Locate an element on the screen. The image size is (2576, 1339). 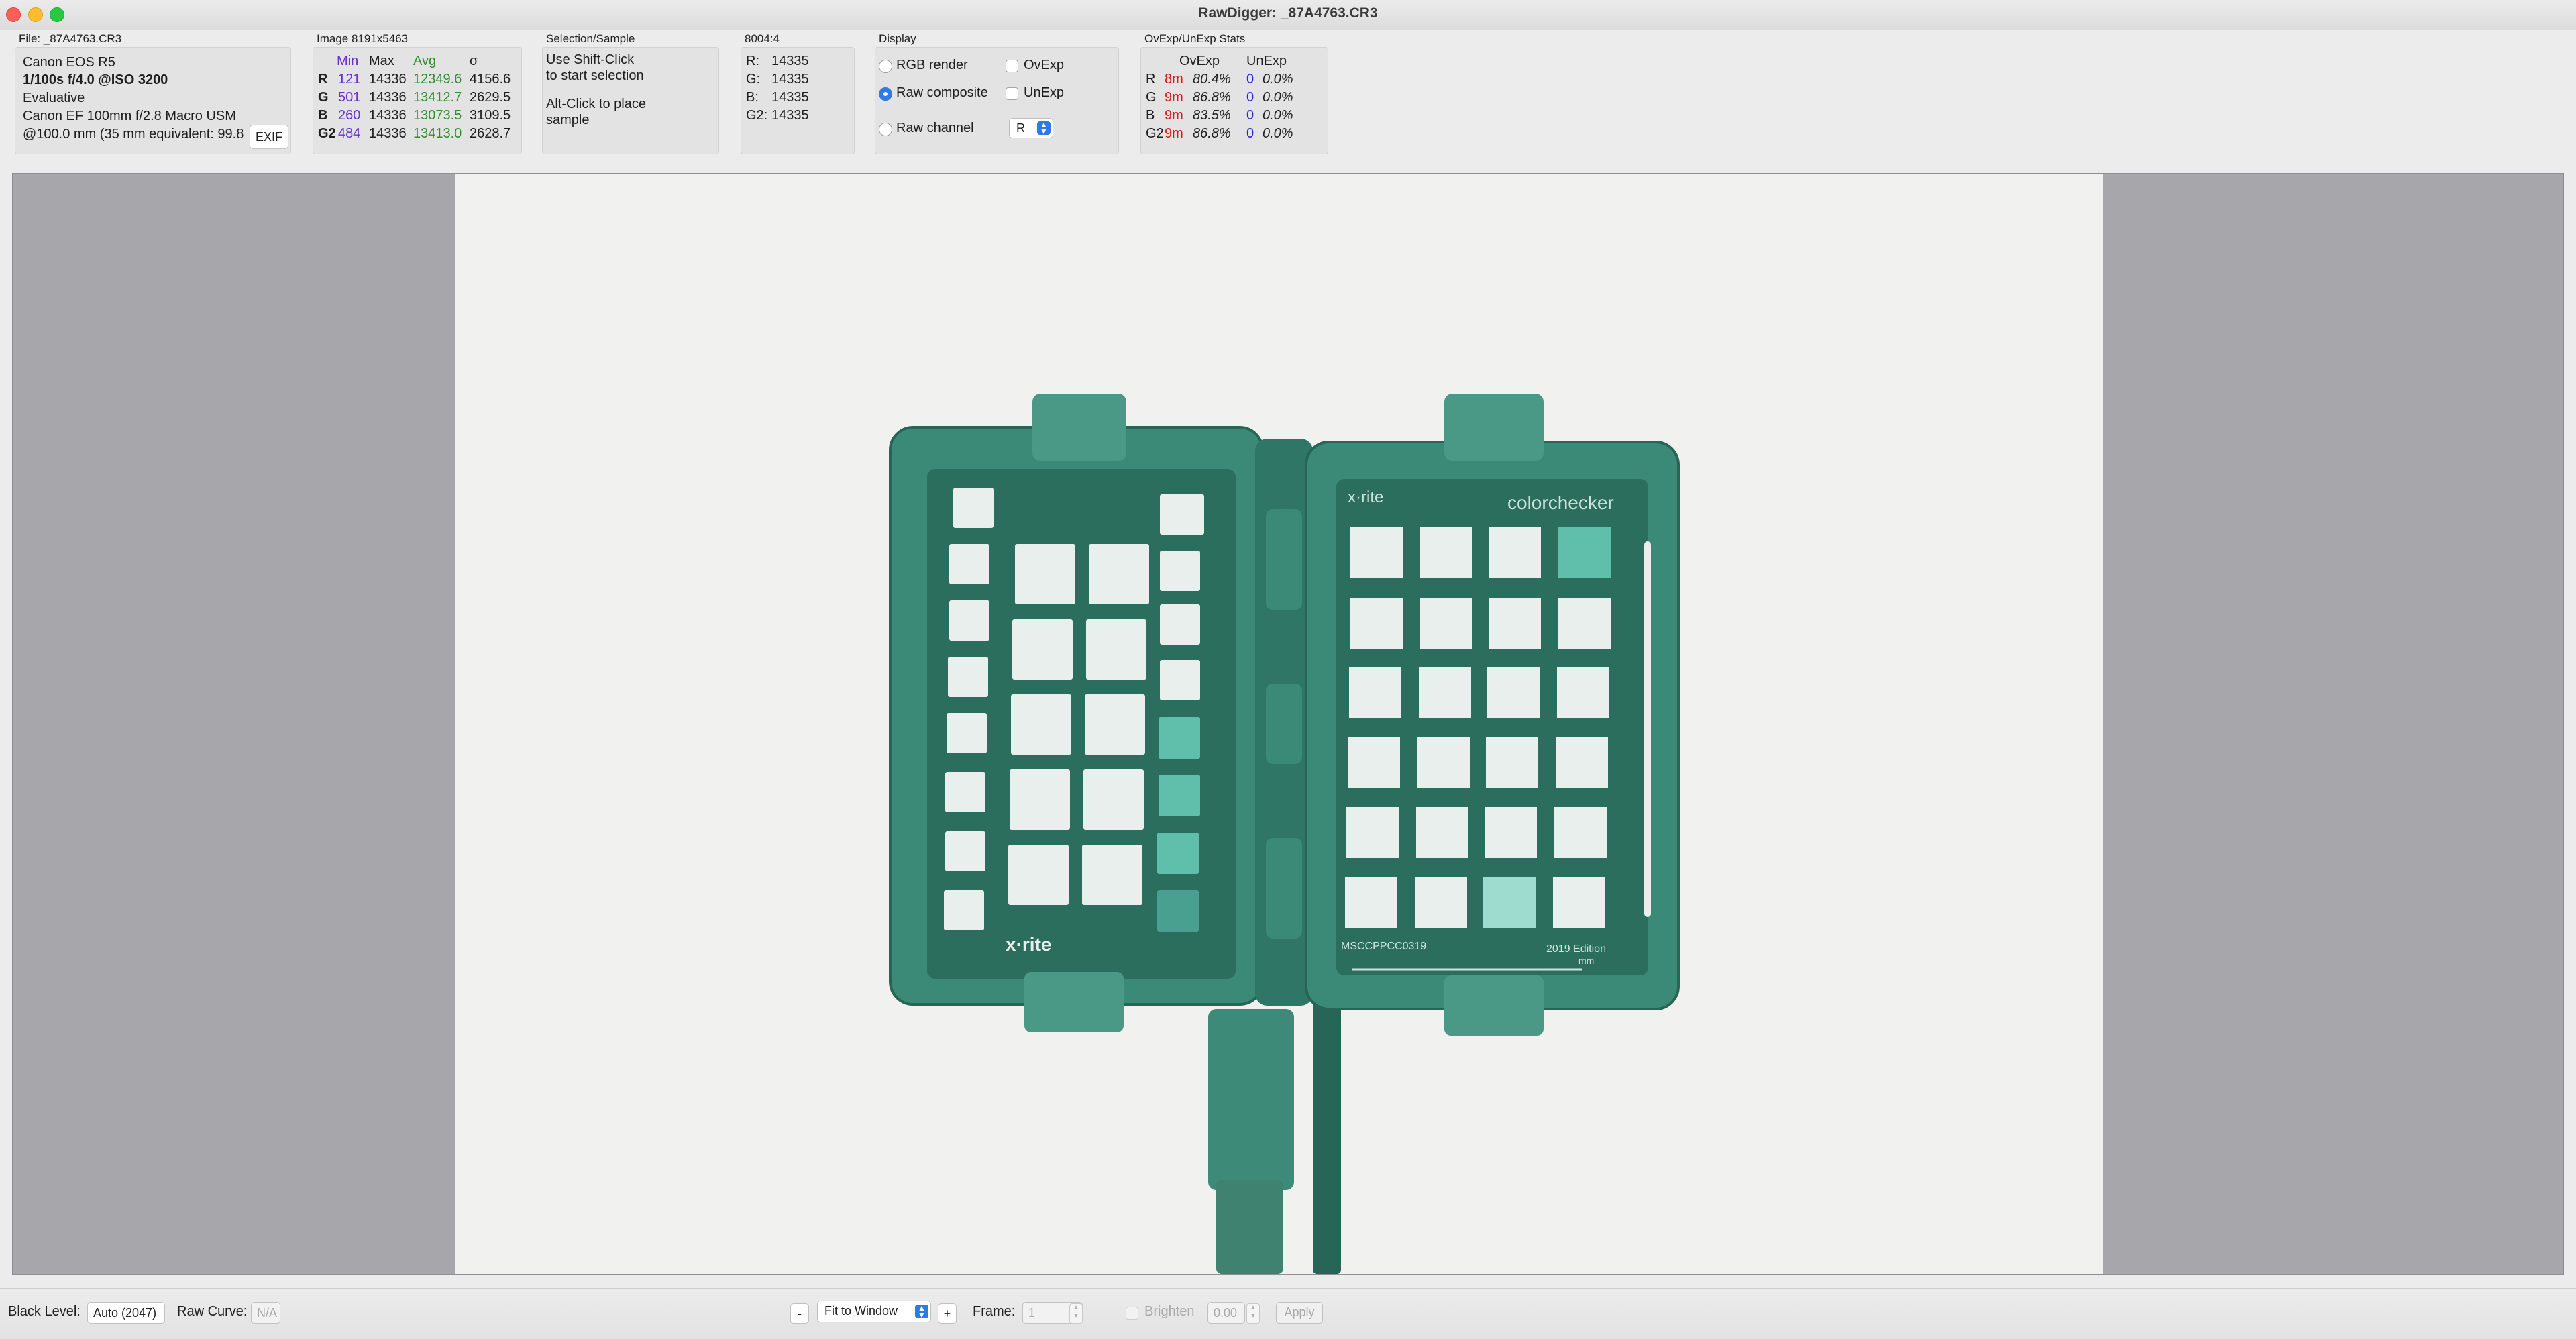
exif-button: EXIF is located at coordinates (269, 137).